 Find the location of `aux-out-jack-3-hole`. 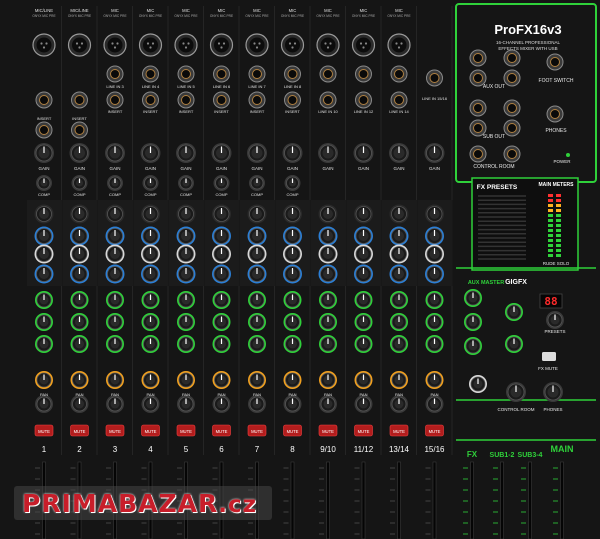

aux-out-jack-3-hole is located at coordinates (512, 58).